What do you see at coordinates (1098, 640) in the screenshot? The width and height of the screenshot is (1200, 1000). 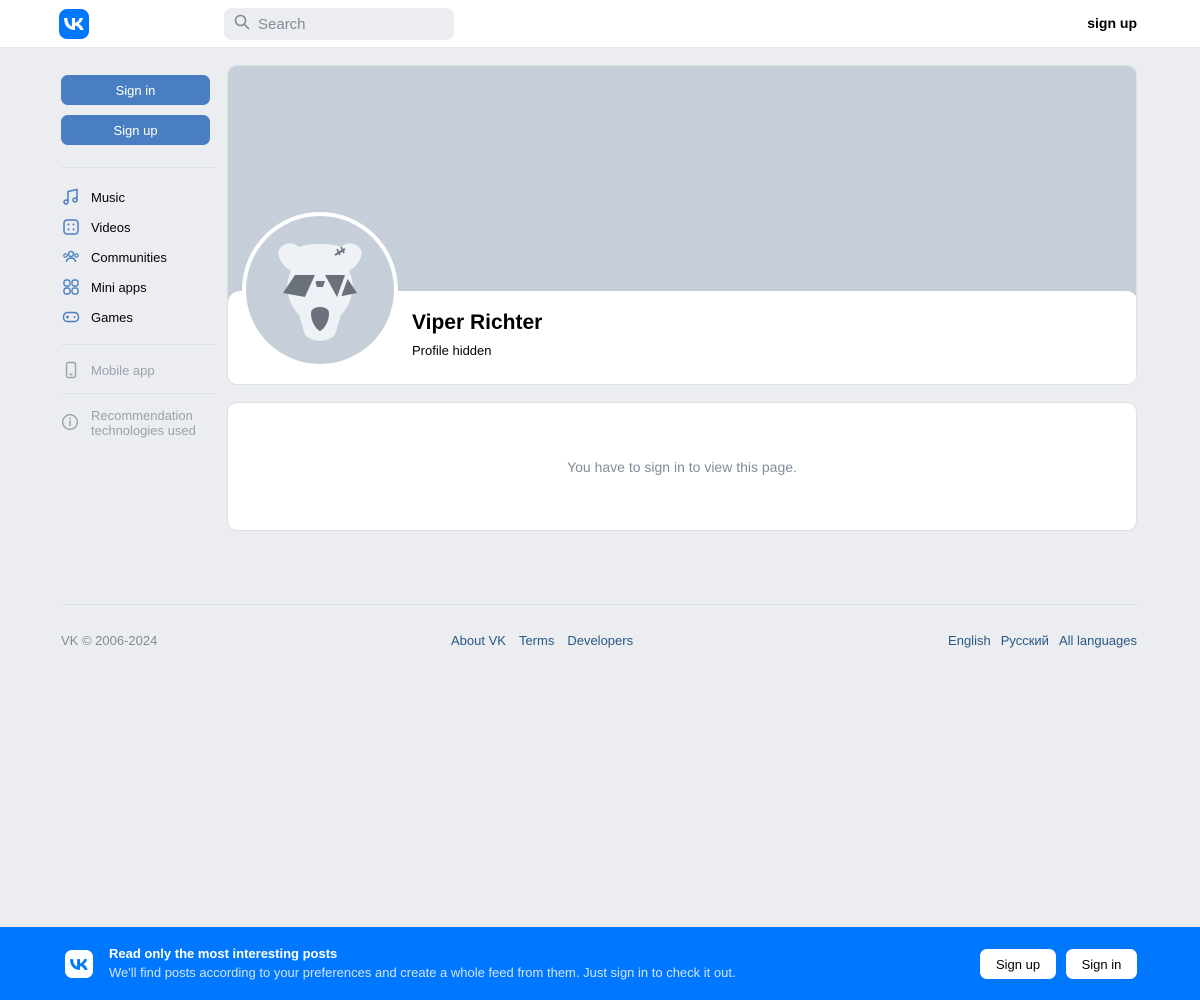 I see `language-all: All languages` at bounding box center [1098, 640].